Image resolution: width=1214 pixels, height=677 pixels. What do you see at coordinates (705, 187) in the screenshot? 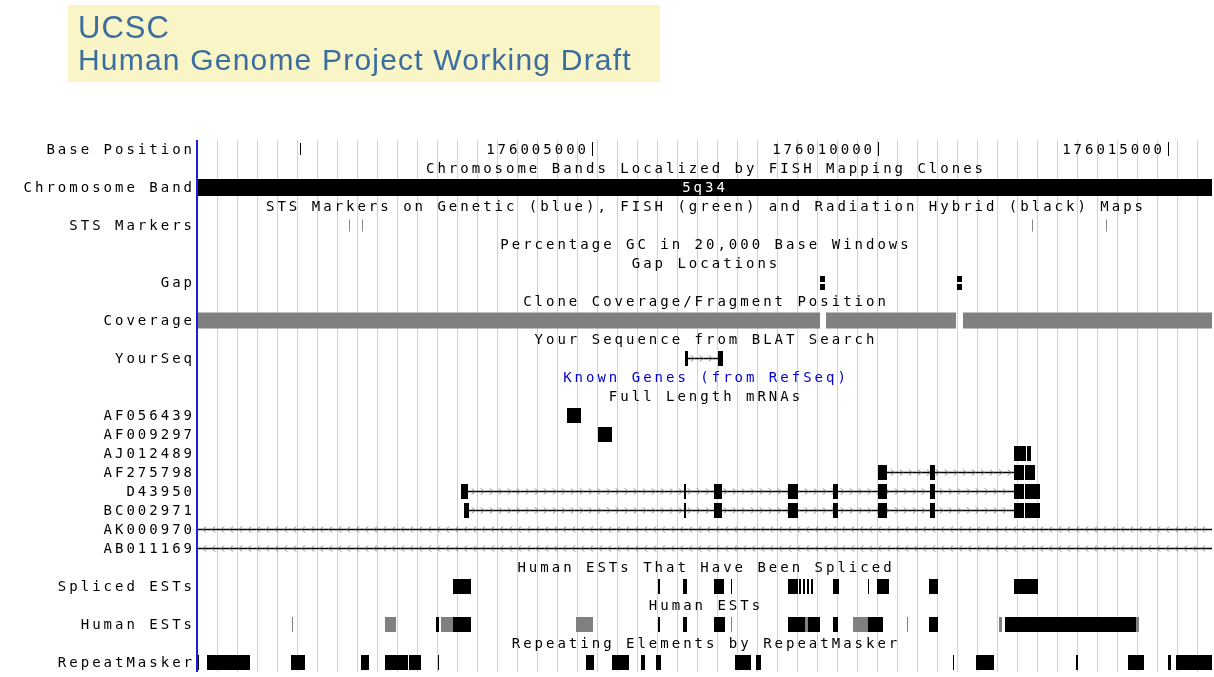
I see `band-name: 5q34` at bounding box center [705, 187].